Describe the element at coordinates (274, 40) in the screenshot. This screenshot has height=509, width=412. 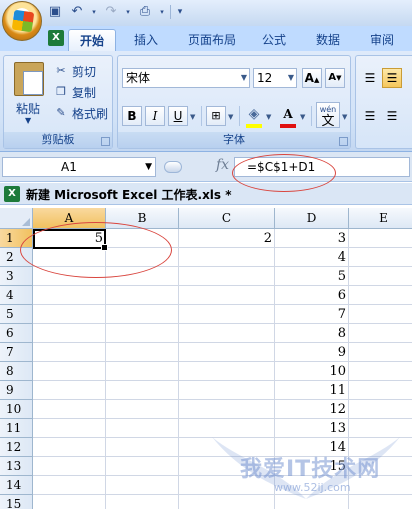
I see `tab-formulas: 公式` at that location.